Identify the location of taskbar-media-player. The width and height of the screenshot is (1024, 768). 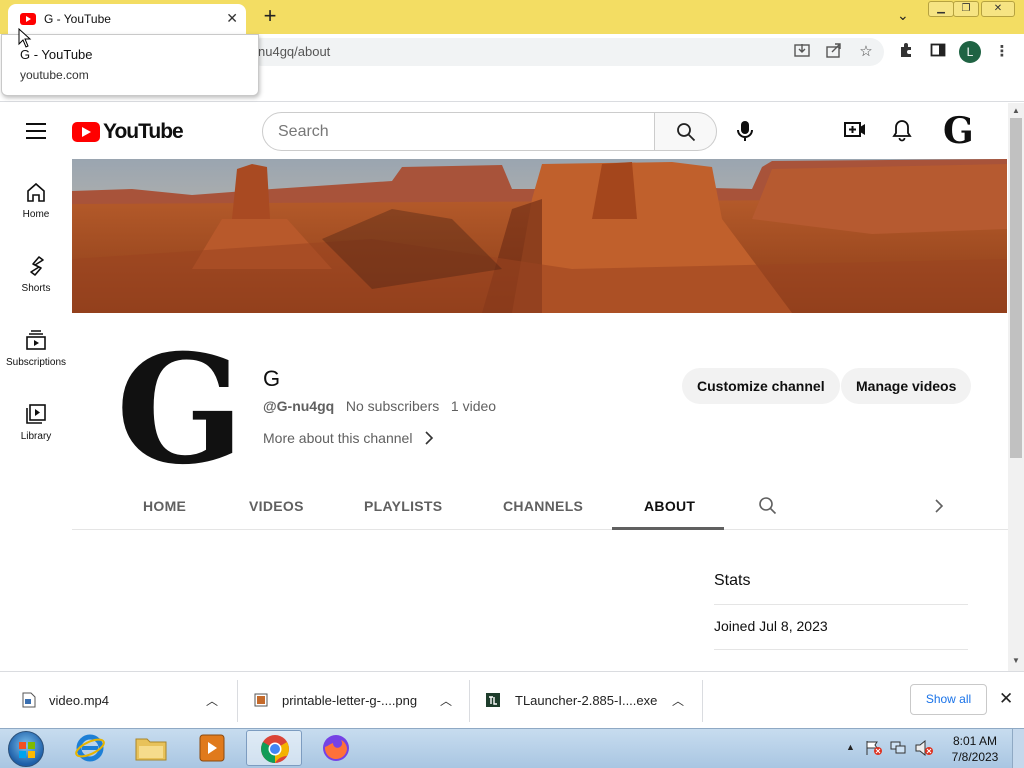
(212, 748).